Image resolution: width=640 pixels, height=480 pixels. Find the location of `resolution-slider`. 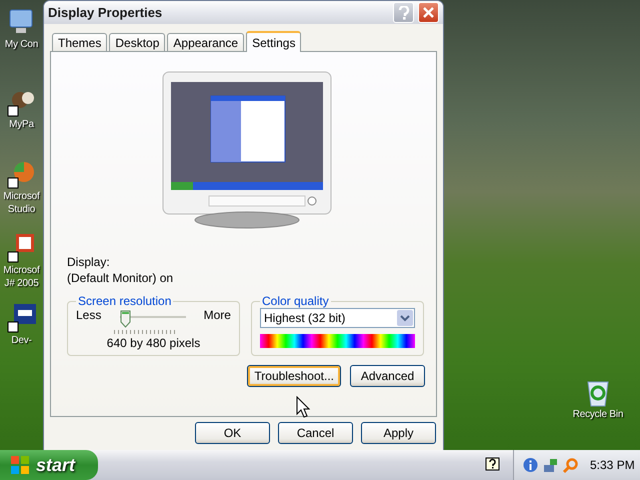

resolution-slider is located at coordinates (153, 319).